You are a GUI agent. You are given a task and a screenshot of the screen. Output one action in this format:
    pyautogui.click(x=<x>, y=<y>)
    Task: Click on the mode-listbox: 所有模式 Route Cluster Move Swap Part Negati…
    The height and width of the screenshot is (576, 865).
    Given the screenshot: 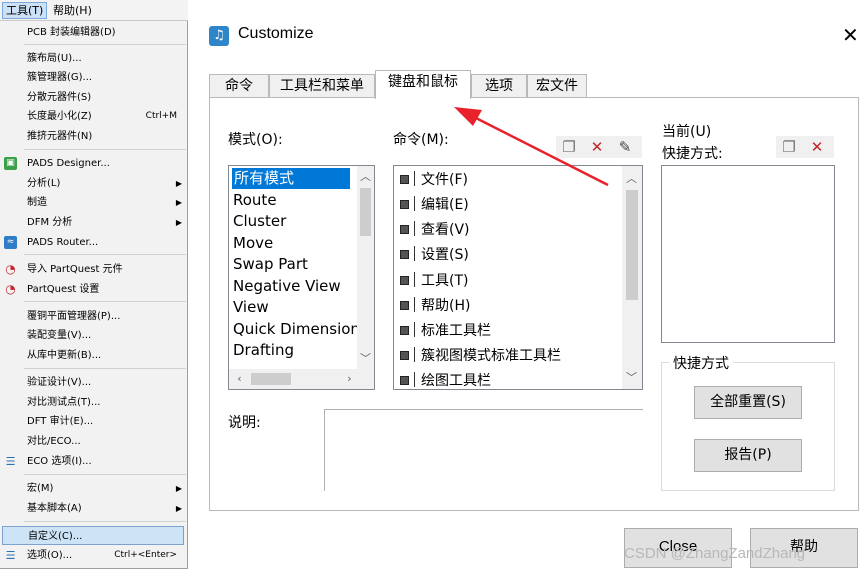 What is the action you would take?
    pyautogui.click(x=301, y=277)
    